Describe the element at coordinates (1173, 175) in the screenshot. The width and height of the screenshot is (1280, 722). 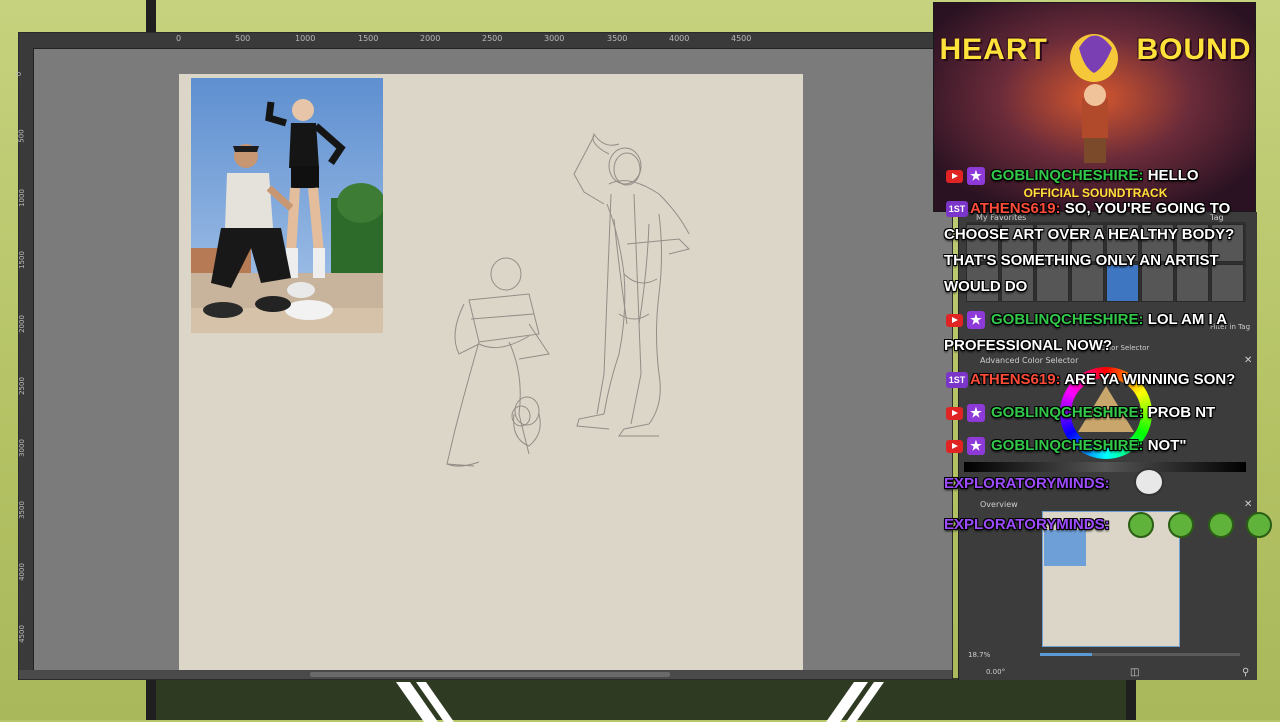
I see `chat-text: HELLO` at that location.